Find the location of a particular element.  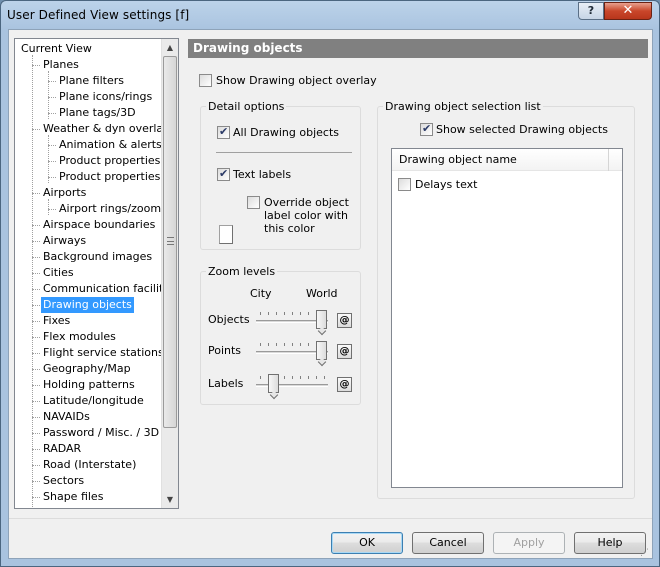

list-item: Delays text is located at coordinates (446, 184).